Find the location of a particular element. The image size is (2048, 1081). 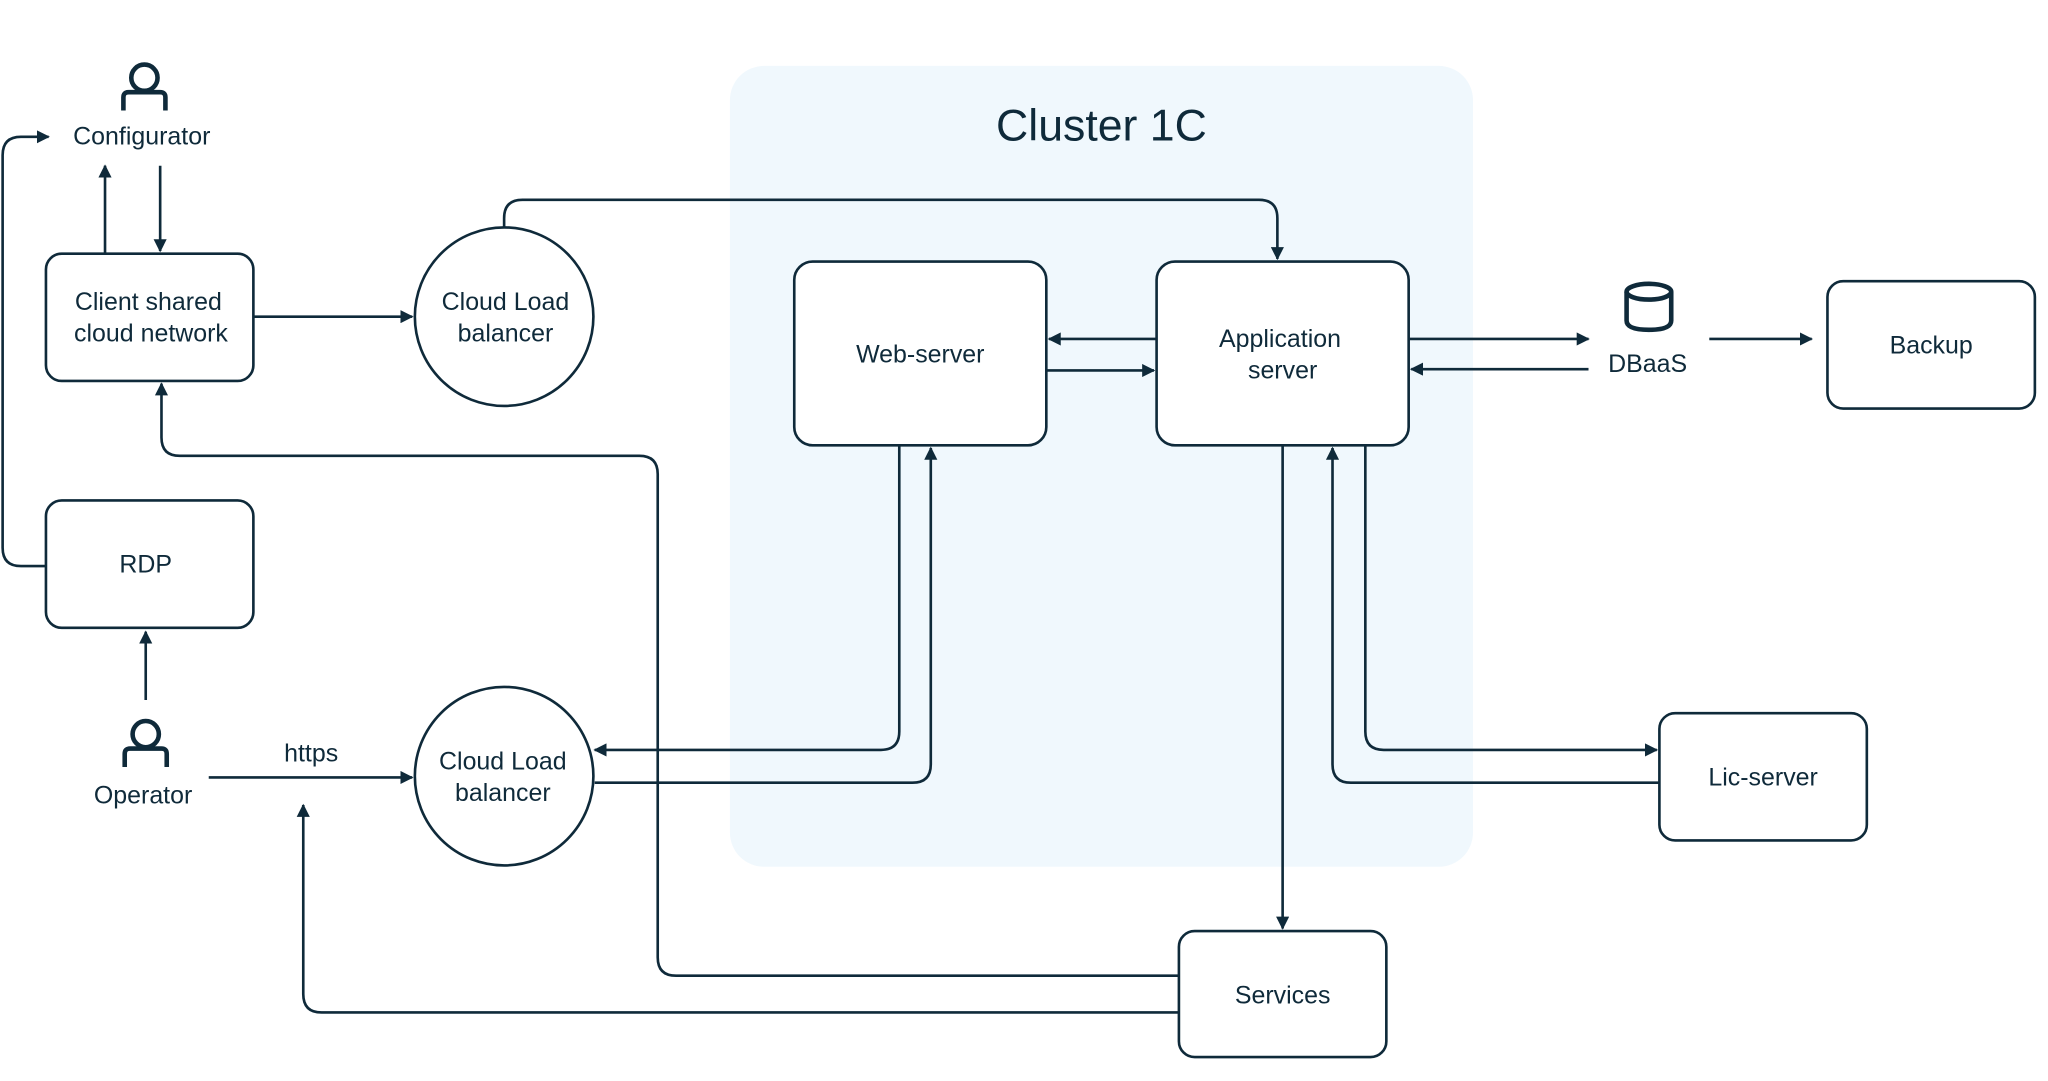

lic-server-label: Lic-server is located at coordinates (1762, 777).